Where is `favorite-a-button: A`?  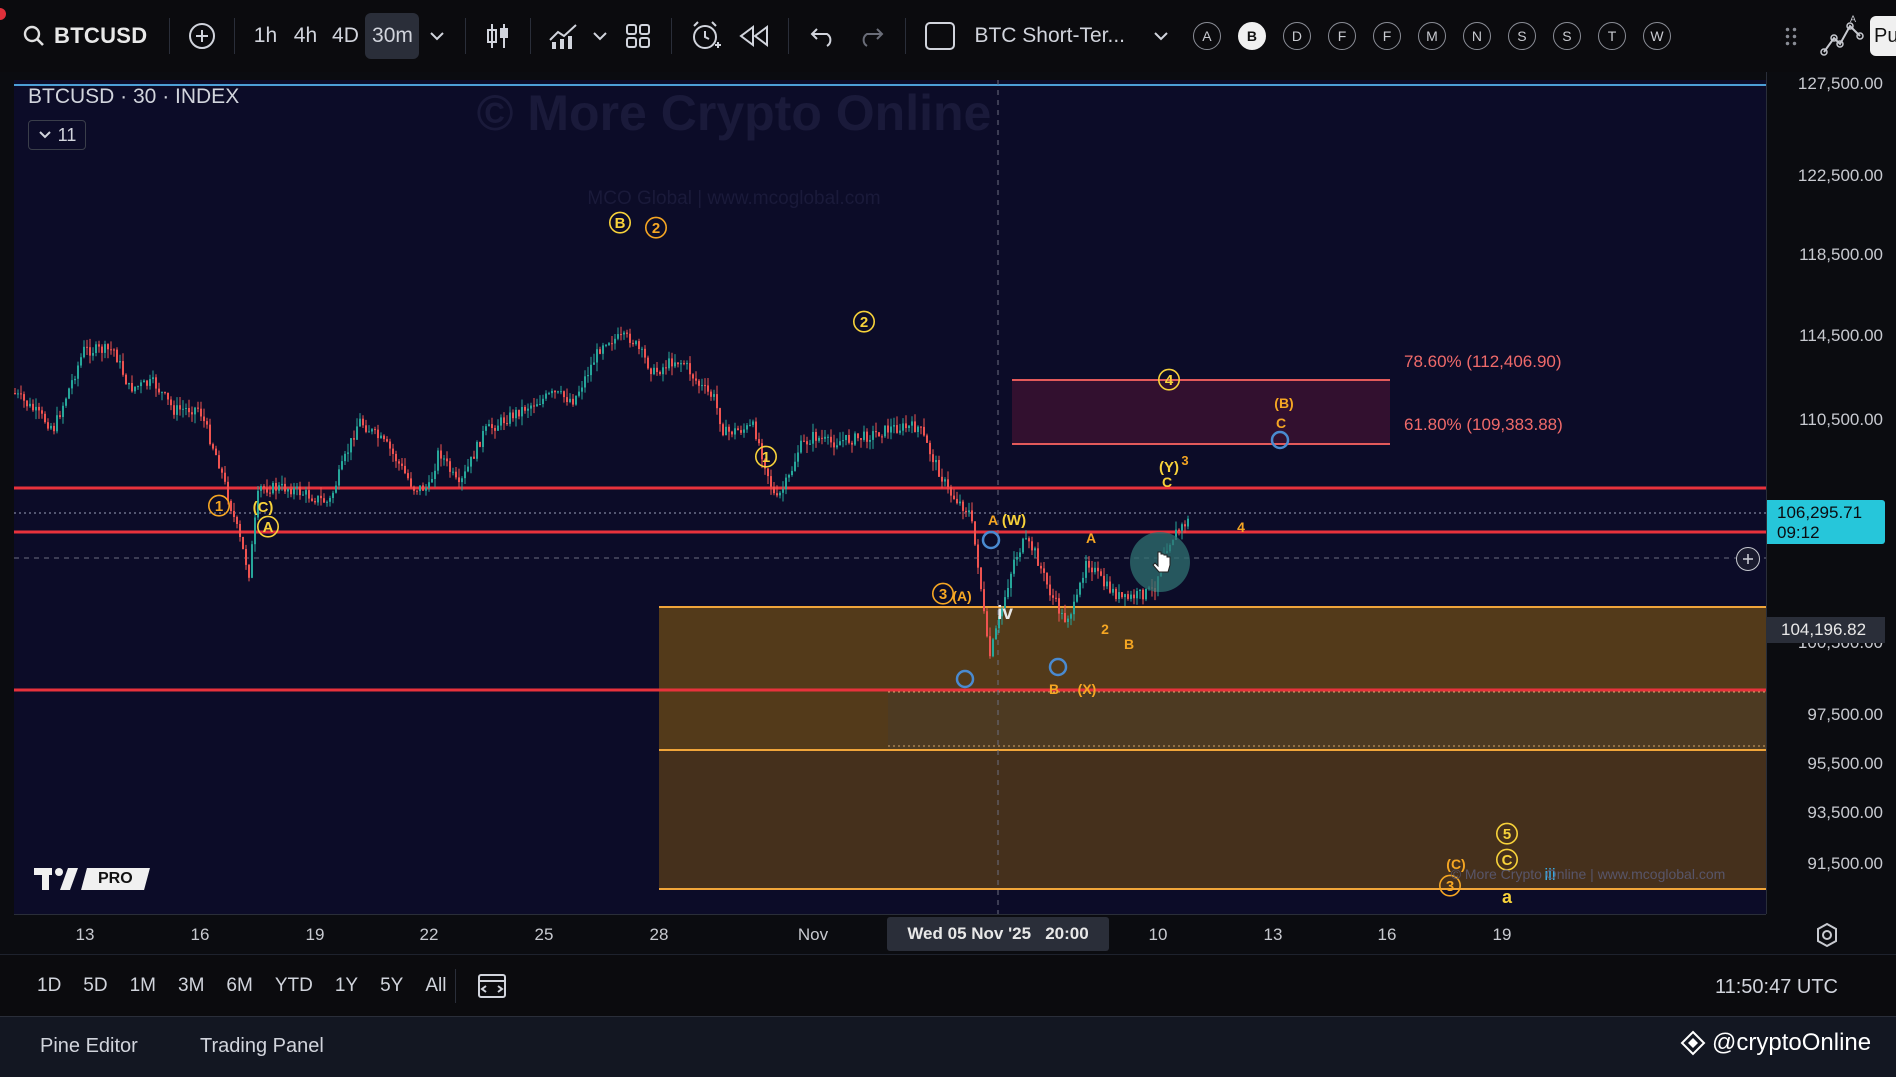 favorite-a-button: A is located at coordinates (1206, 36).